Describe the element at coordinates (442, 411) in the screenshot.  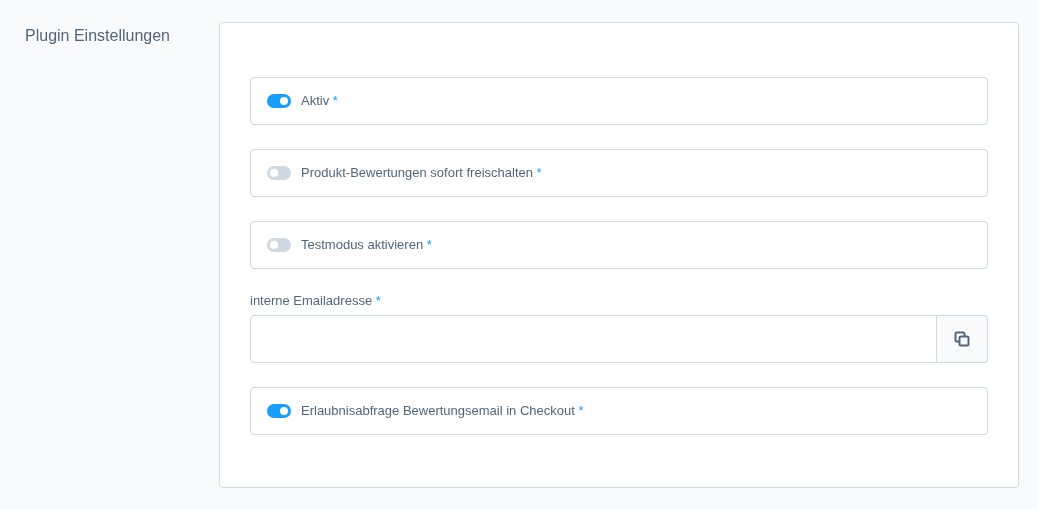
I see `toggle-label: Erlaubnisabfrage Bewertungsemail in Checkout *` at that location.